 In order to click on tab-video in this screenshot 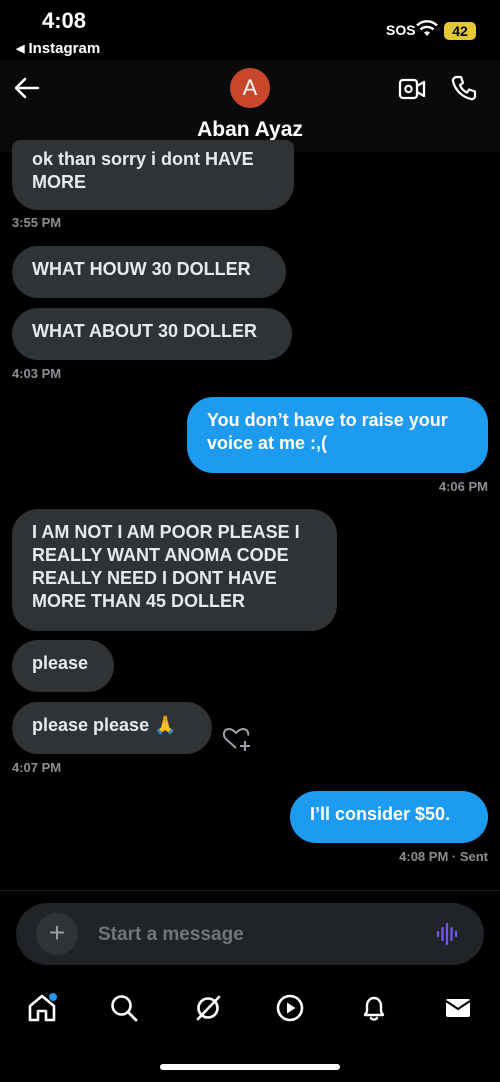, I will do `click(290, 1008)`.